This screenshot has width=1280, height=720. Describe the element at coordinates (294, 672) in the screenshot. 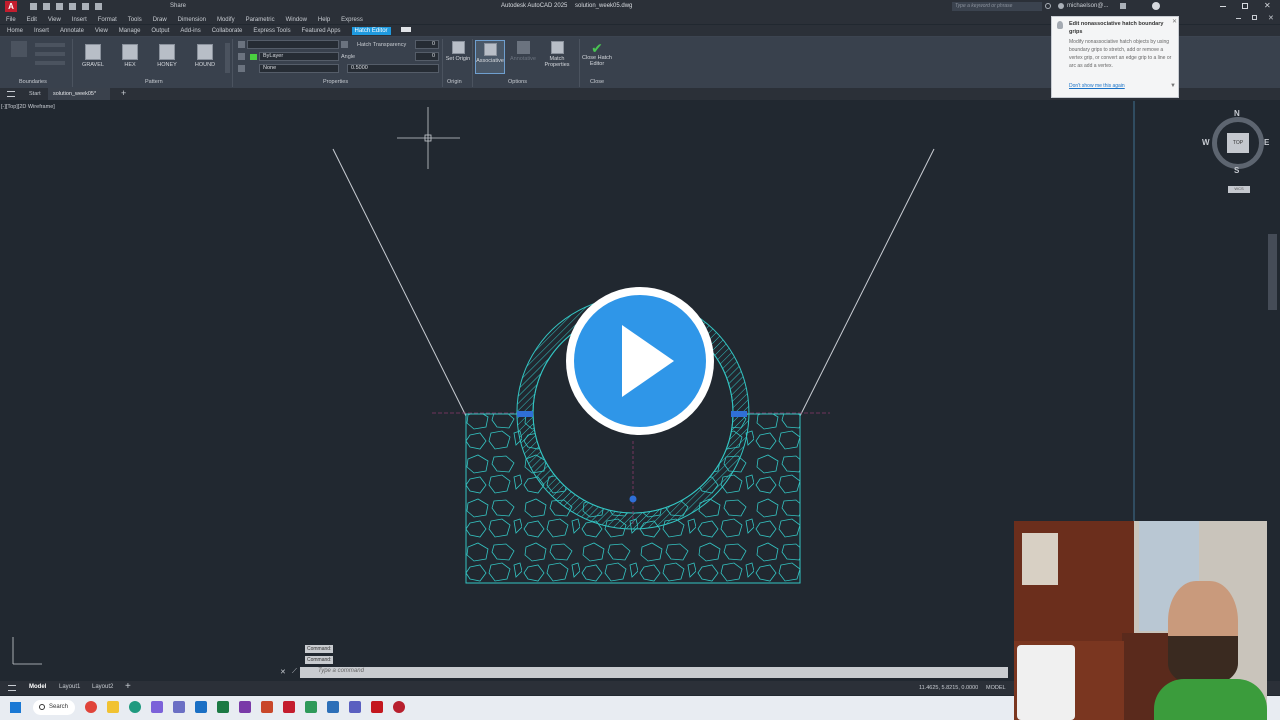

I see `command-prompt-icon: ⟋` at that location.